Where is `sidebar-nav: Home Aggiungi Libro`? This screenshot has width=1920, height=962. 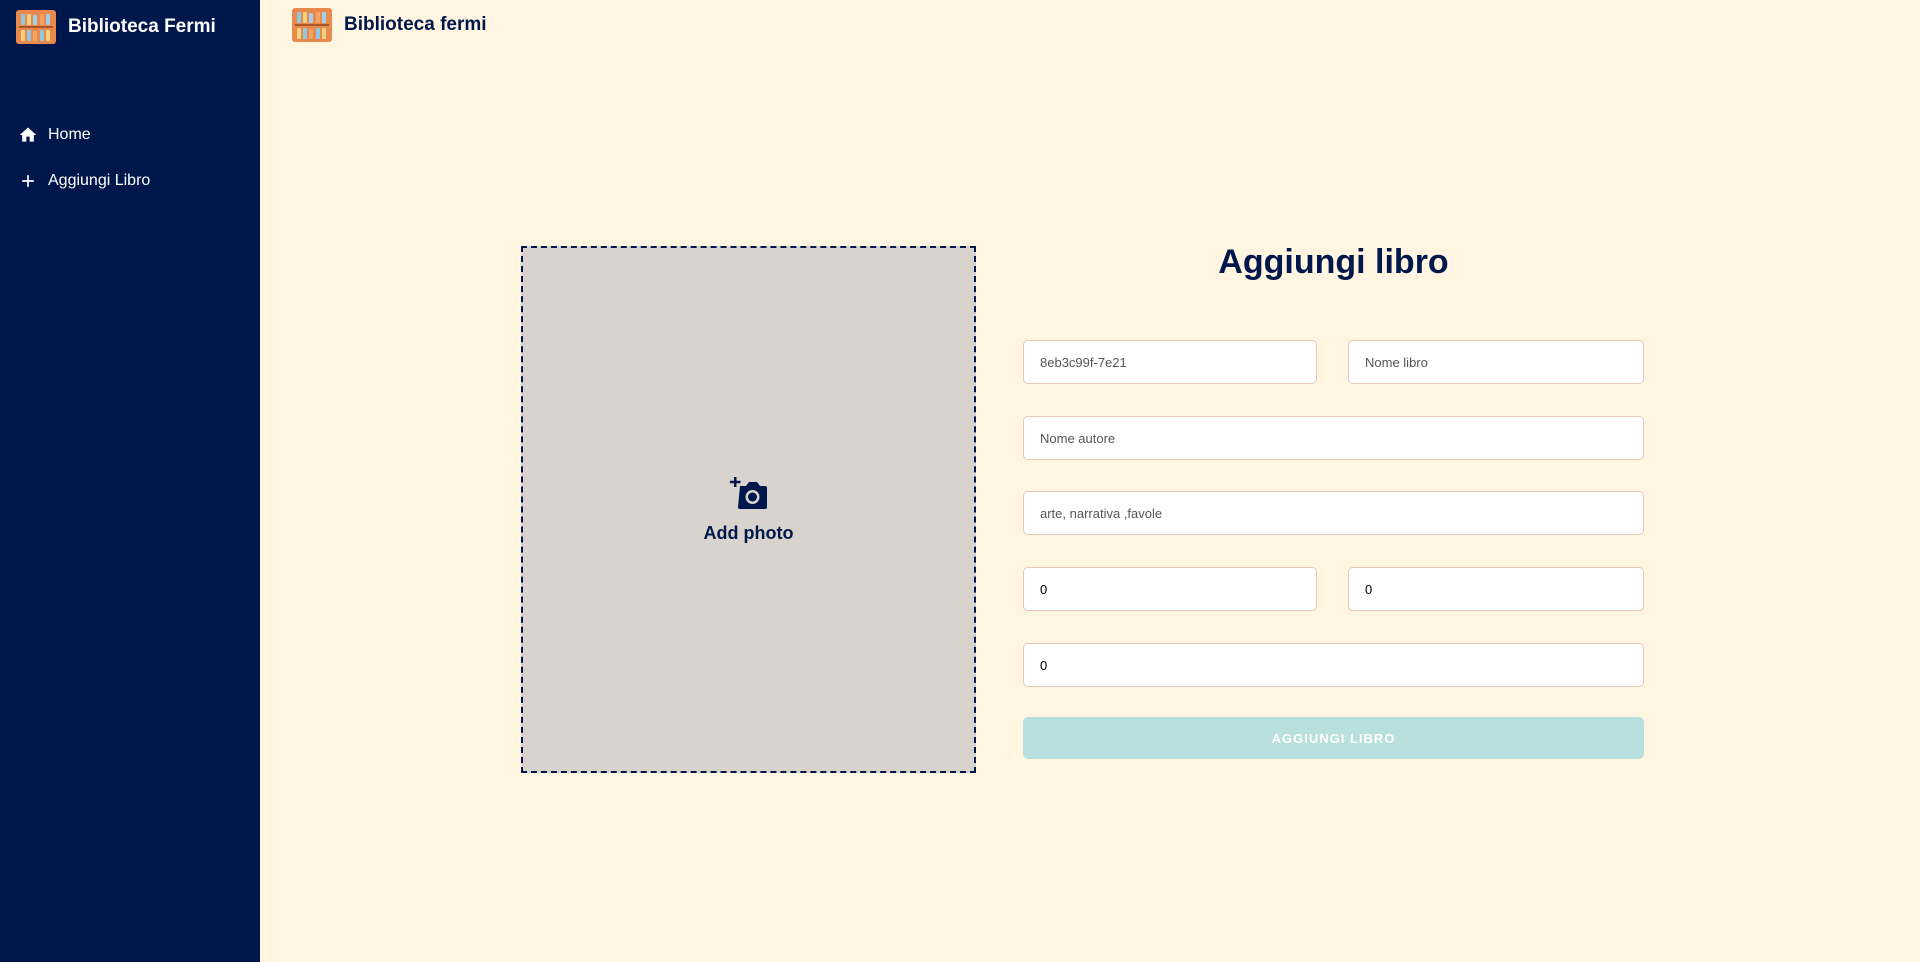 sidebar-nav: Home Aggiungi Libro is located at coordinates (130, 158).